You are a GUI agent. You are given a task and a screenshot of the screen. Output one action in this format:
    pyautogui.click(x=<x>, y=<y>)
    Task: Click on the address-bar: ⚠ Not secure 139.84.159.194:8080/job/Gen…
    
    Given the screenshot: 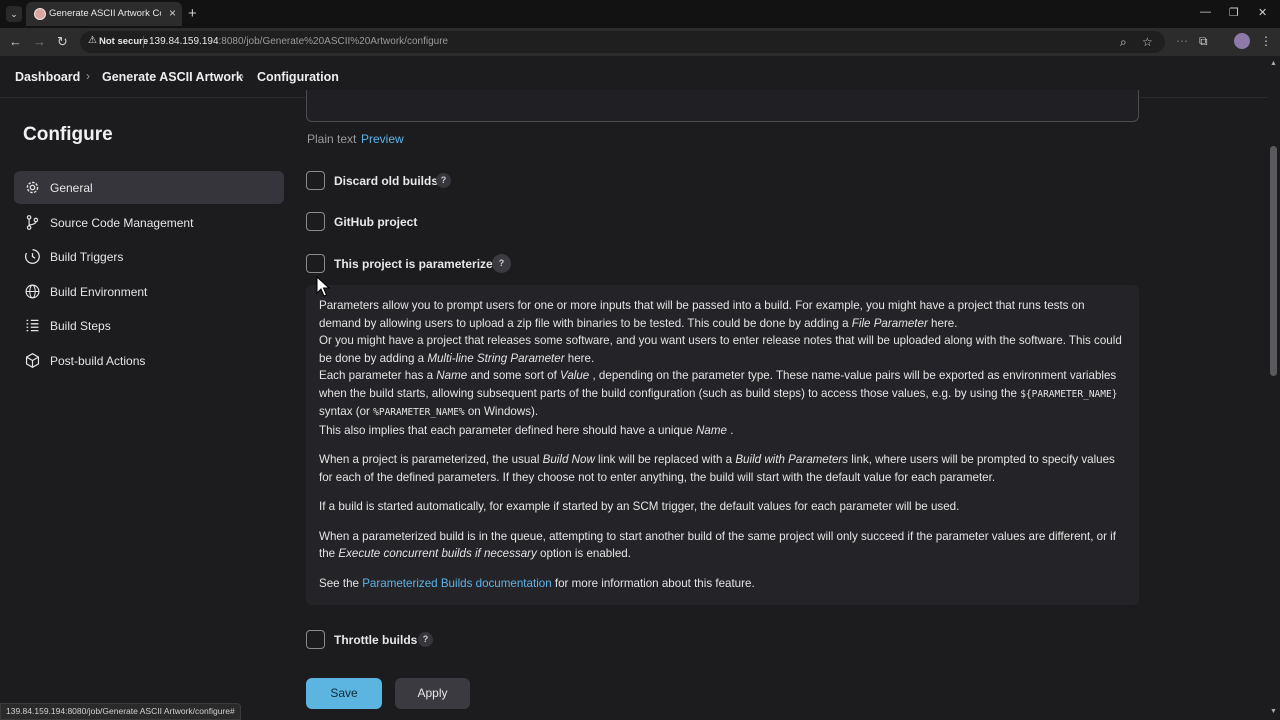 What is the action you would take?
    pyautogui.click(x=622, y=42)
    